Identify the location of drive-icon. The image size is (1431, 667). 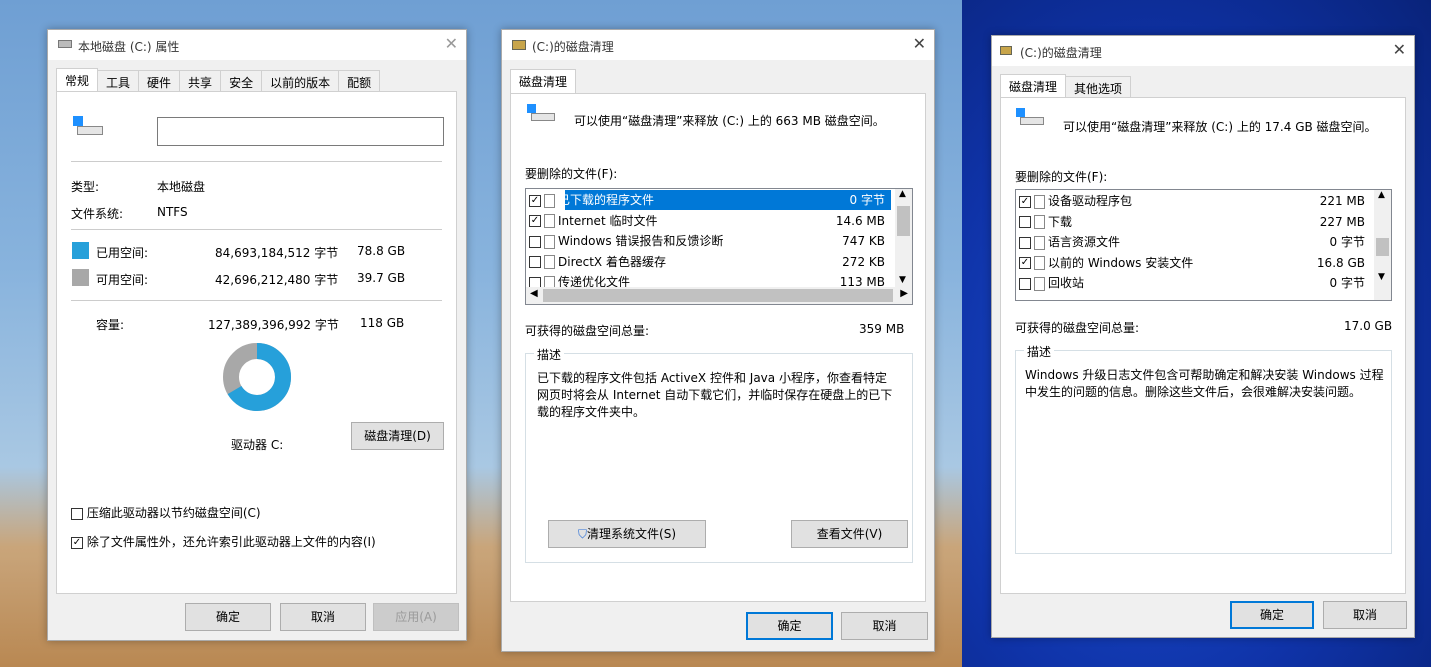
(65, 44).